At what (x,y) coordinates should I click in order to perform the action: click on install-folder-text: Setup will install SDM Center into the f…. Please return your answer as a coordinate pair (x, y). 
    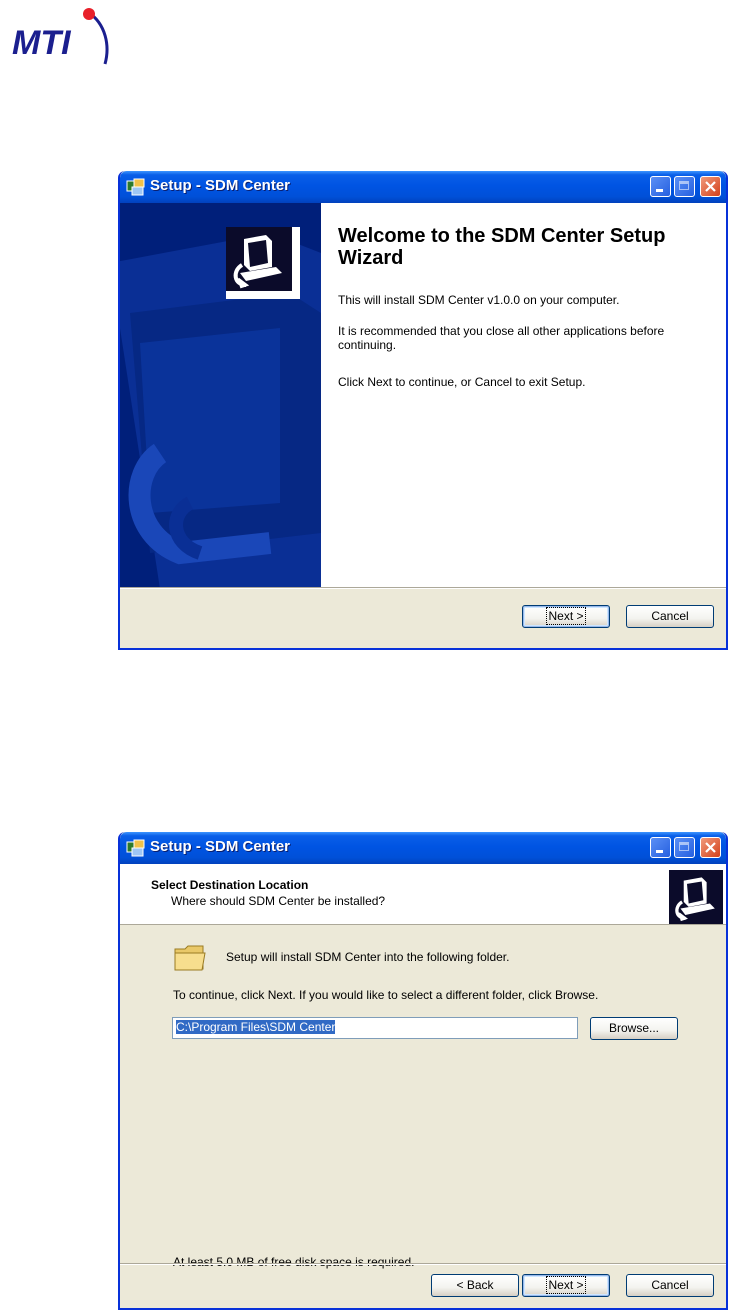
    Looking at the image, I should click on (368, 957).